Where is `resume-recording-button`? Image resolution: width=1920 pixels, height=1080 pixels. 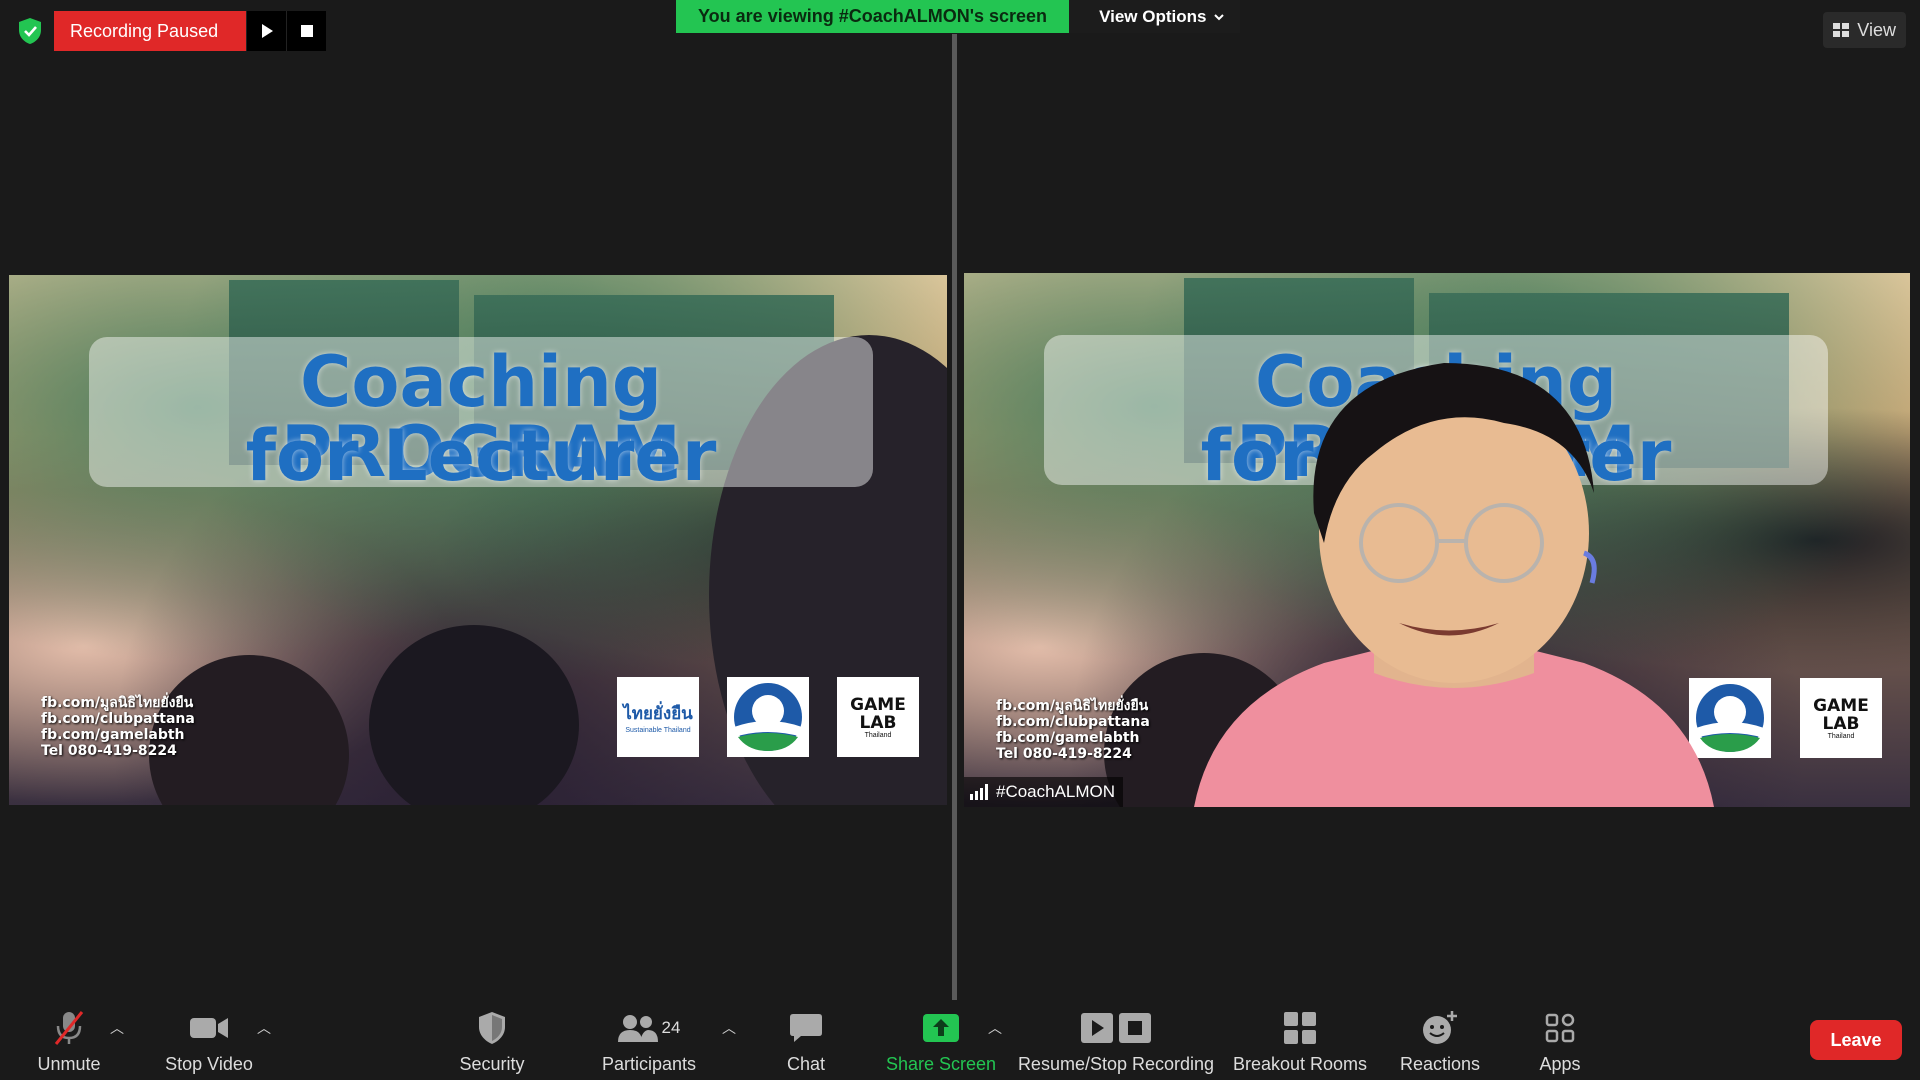
resume-recording-button is located at coordinates (266, 31).